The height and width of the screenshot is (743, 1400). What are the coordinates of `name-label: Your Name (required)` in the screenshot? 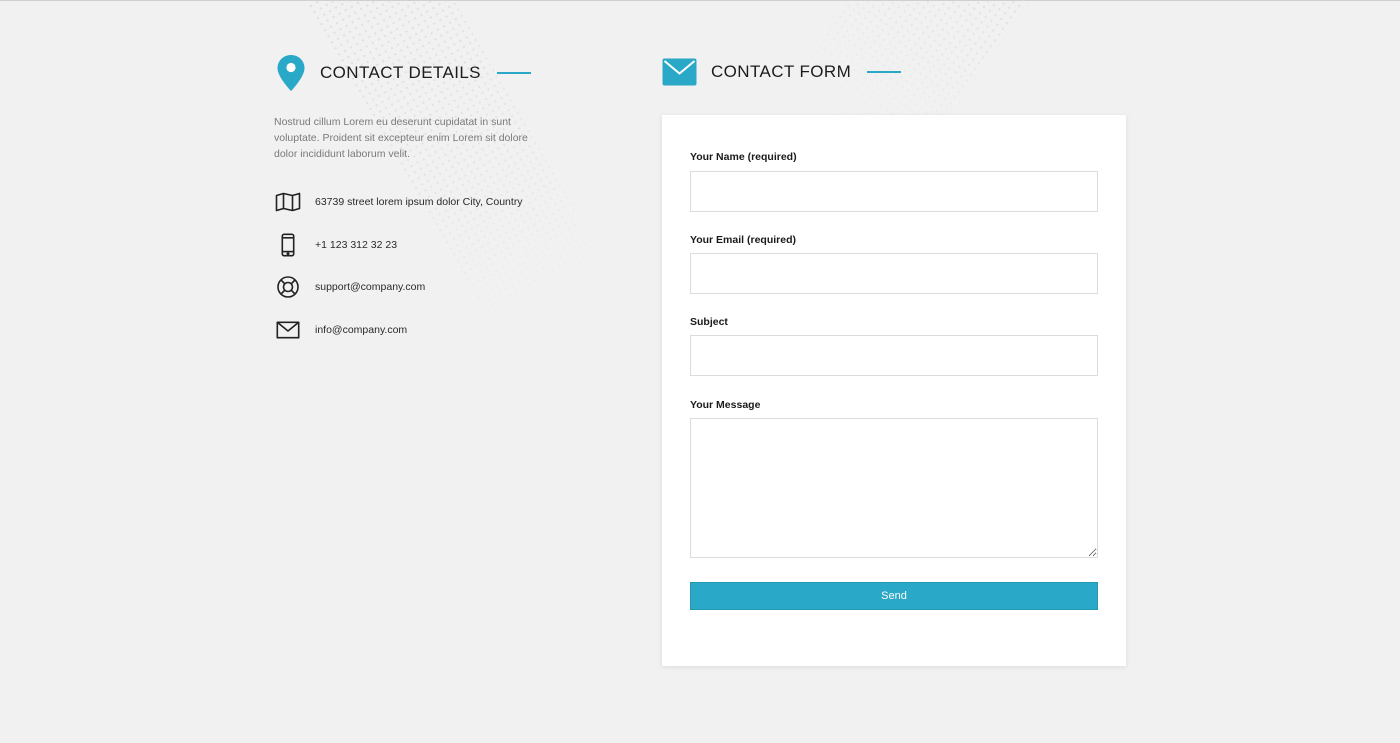 It's located at (743, 157).